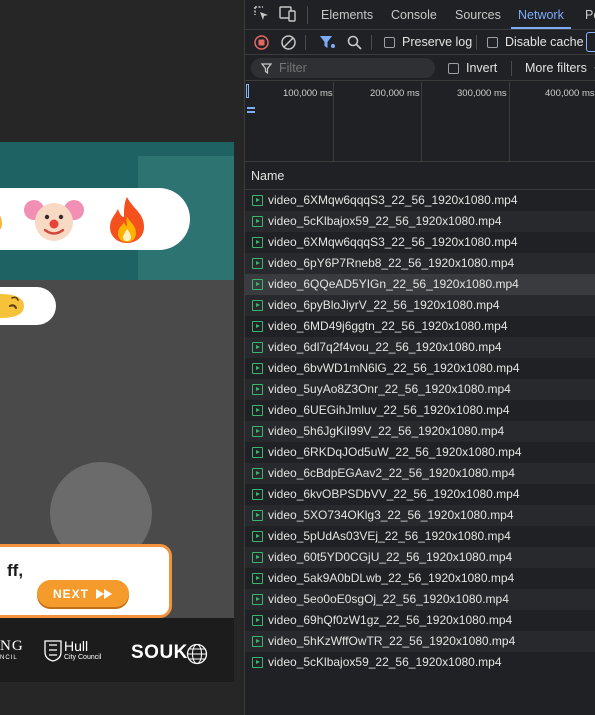 The height and width of the screenshot is (715, 595). What do you see at coordinates (482, 68) in the screenshot?
I see `invert-label: Invert` at bounding box center [482, 68].